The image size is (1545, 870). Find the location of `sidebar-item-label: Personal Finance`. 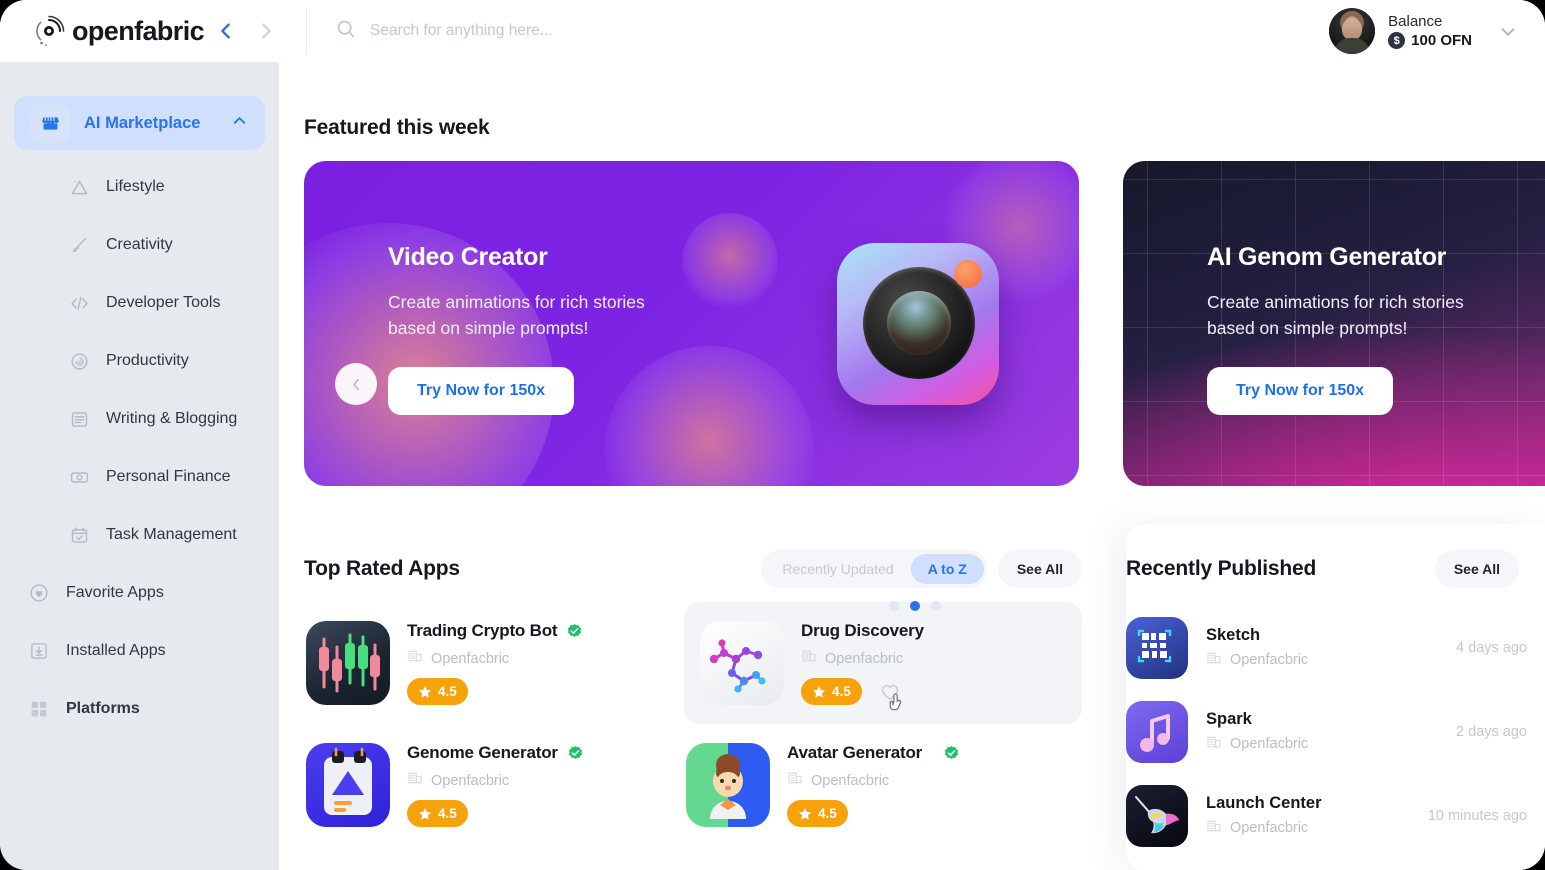

sidebar-item-label: Personal Finance is located at coordinates (168, 476).